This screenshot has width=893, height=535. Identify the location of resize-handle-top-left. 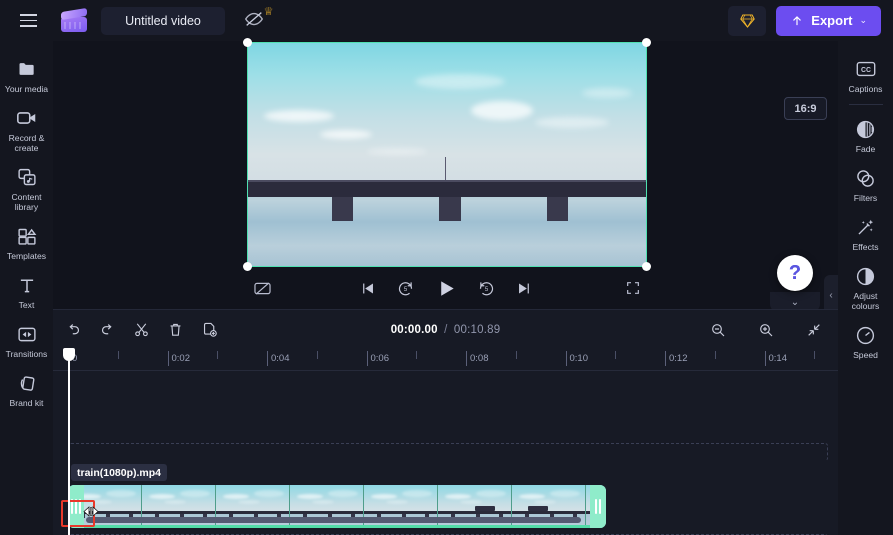
(247, 42).